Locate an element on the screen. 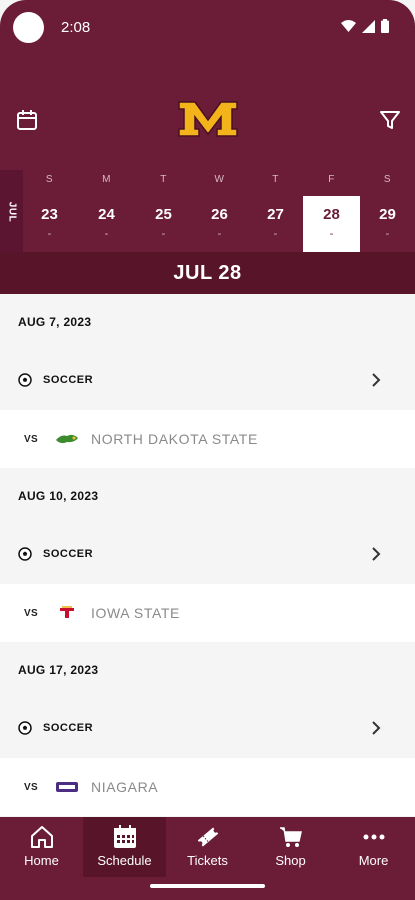 The height and width of the screenshot is (900, 415). day-number: 25 is located at coordinates (163, 214).